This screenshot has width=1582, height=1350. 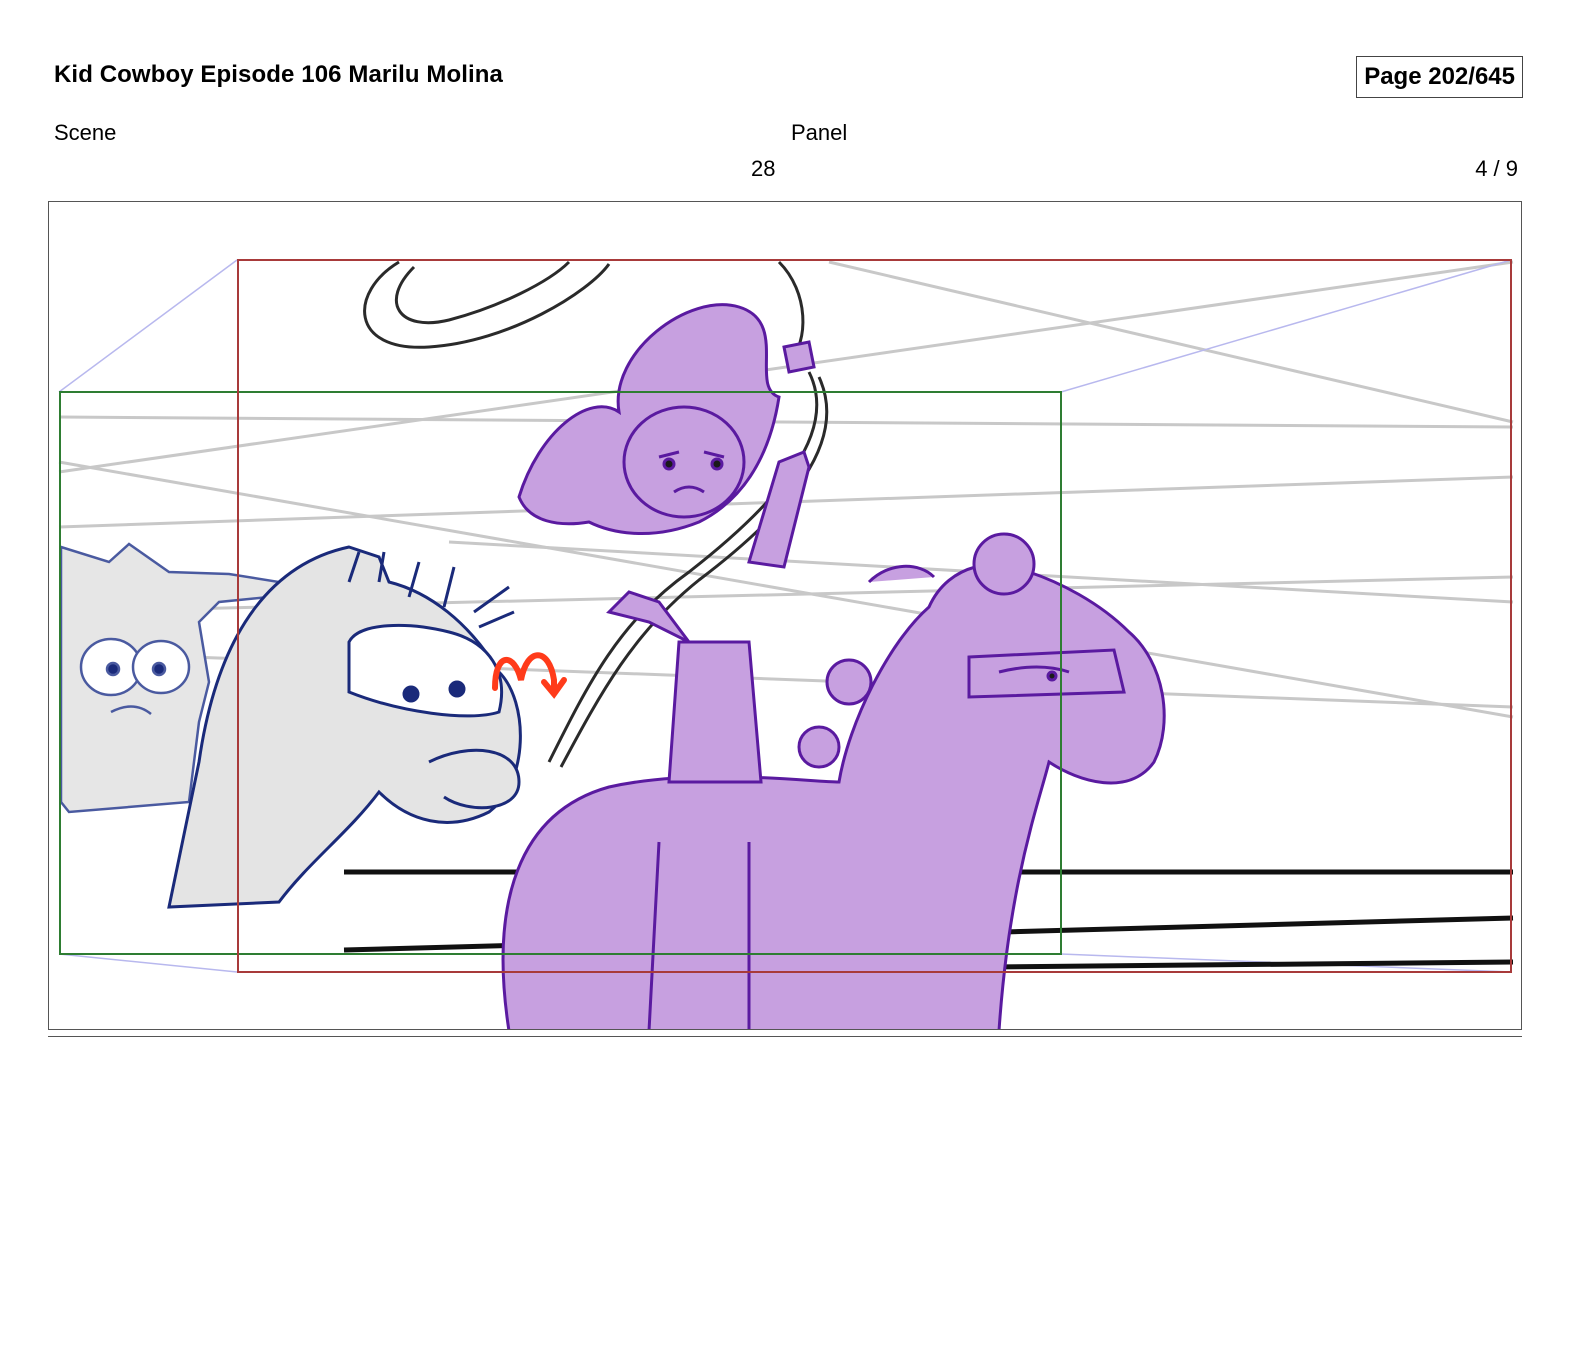 What do you see at coordinates (819, 132) in the screenshot?
I see `panel-label: Panel` at bounding box center [819, 132].